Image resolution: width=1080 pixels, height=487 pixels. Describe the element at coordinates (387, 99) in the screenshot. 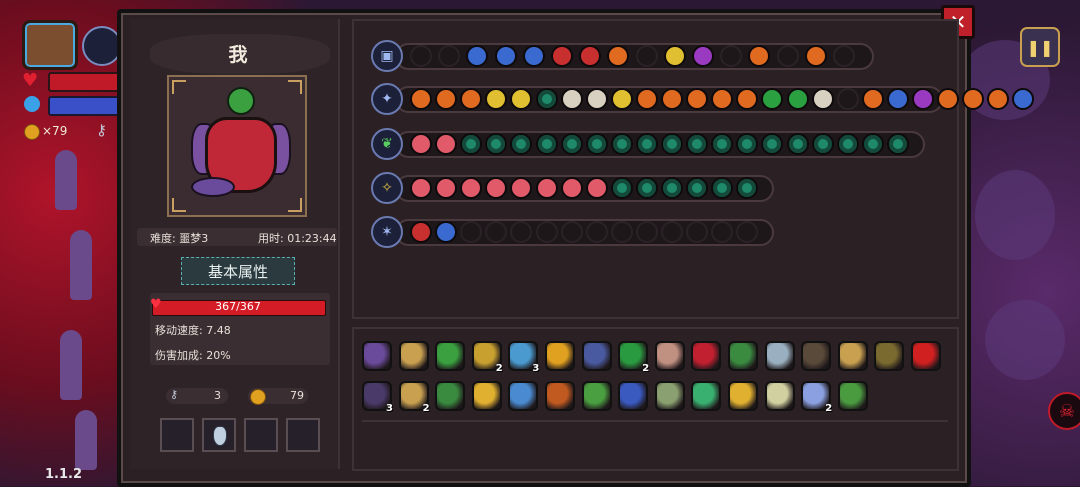

I see `staff-blue-icon: ✦` at that location.